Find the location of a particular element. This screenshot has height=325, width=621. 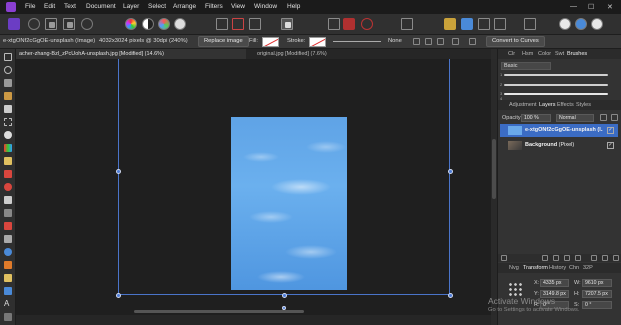

live-filter-icon is located at coordinates (567, 258).